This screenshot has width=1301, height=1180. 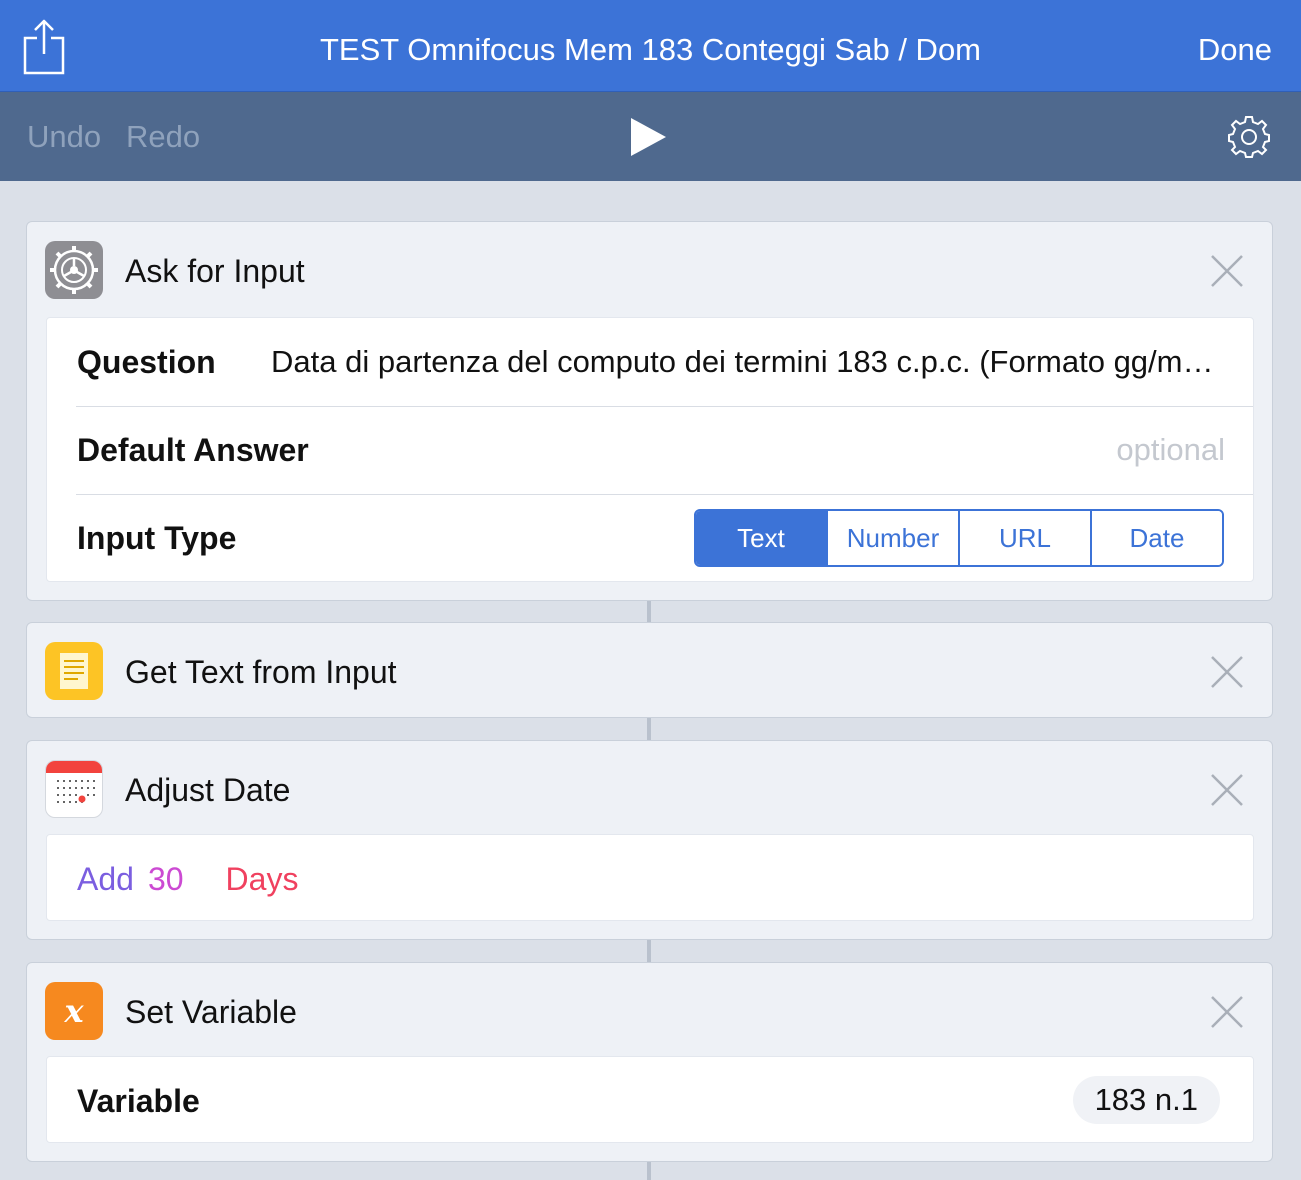 I want to click on adjust-date-sentence: Add 30 Days, so click(x=187, y=878).